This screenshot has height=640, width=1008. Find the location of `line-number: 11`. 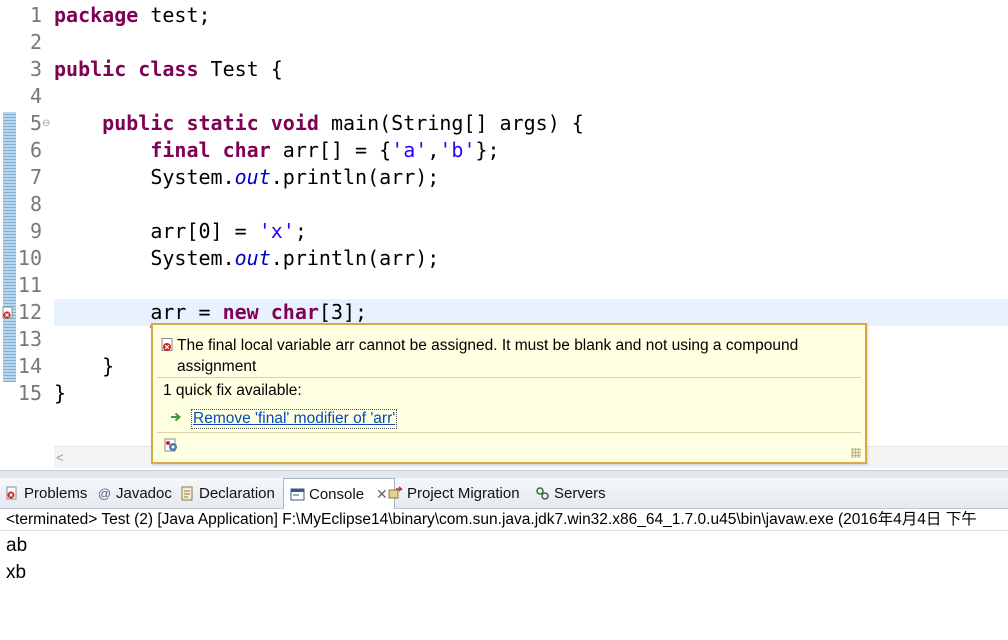

line-number: 11 is located at coordinates (29, 285).